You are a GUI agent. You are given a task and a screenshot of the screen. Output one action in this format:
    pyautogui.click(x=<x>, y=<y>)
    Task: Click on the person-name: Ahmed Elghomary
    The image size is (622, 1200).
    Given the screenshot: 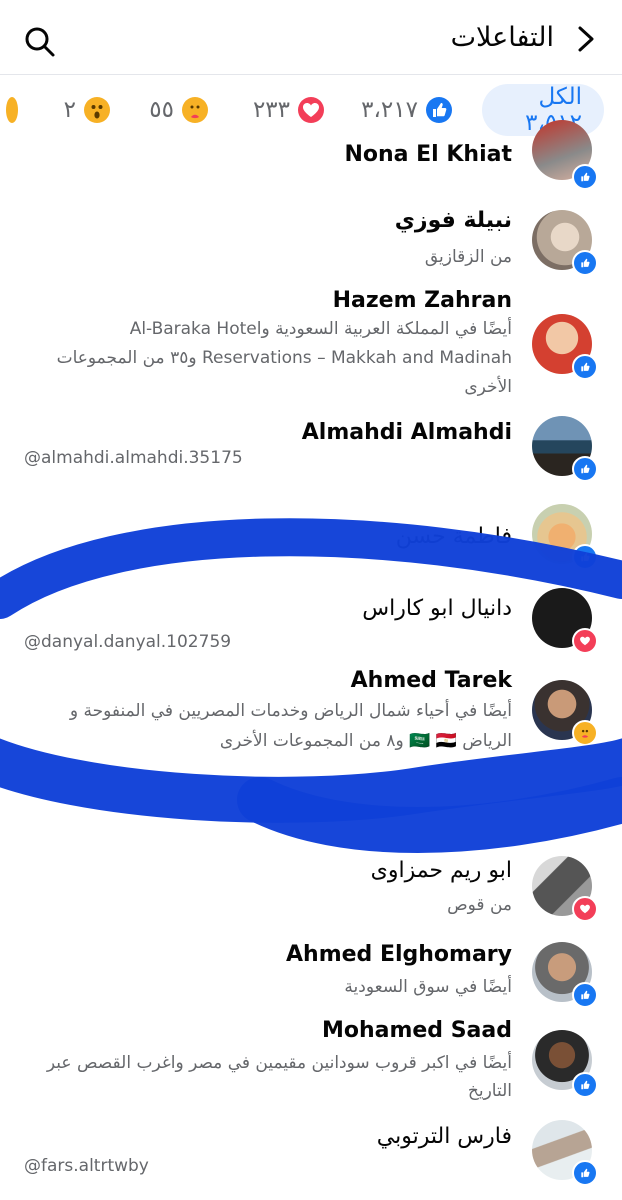 What is the action you would take?
    pyautogui.click(x=399, y=954)
    